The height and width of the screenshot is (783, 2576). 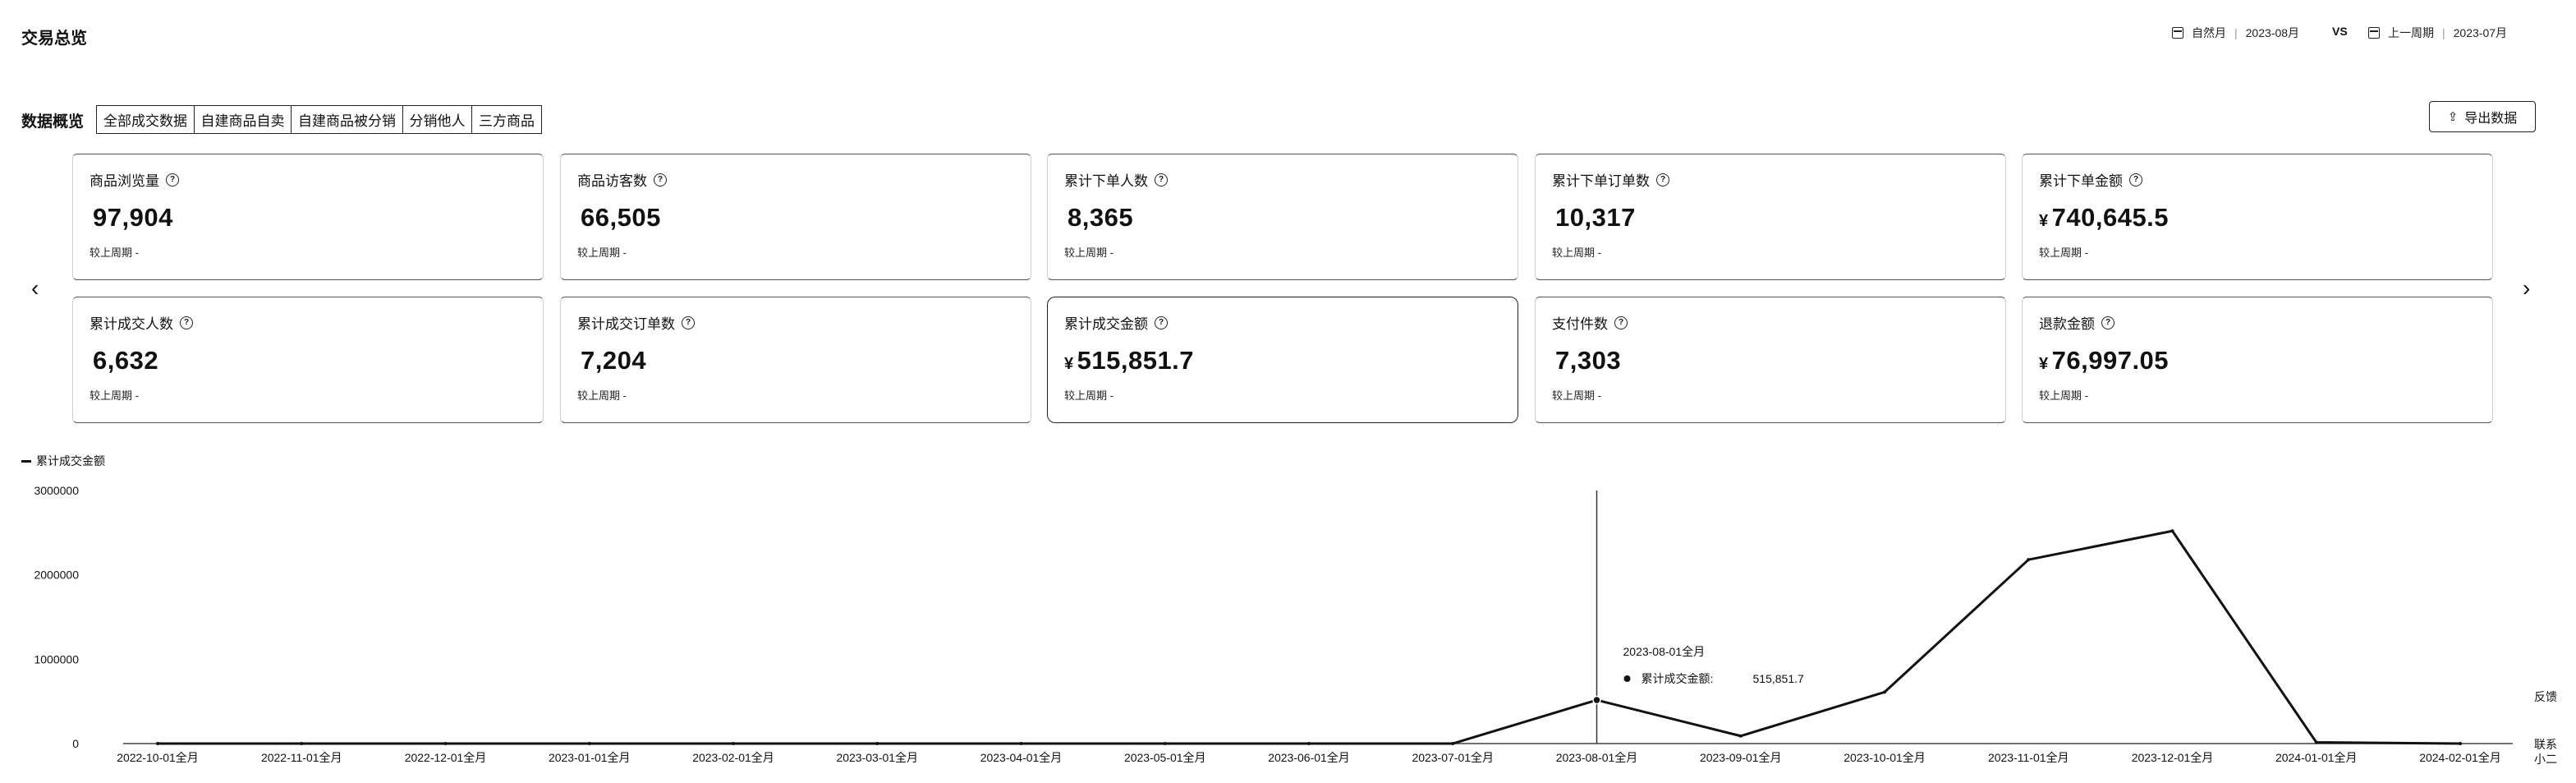 What do you see at coordinates (2545, 759) in the screenshot?
I see `assistant-button: 小二` at bounding box center [2545, 759].